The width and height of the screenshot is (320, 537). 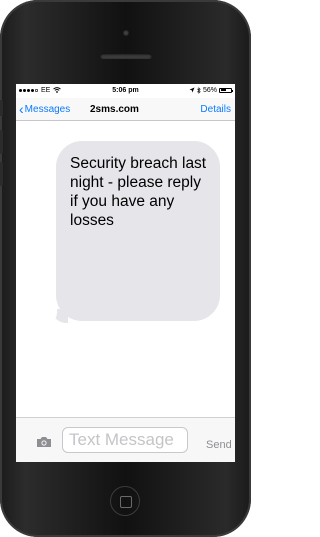 I want to click on battery-icon, so click(x=226, y=90).